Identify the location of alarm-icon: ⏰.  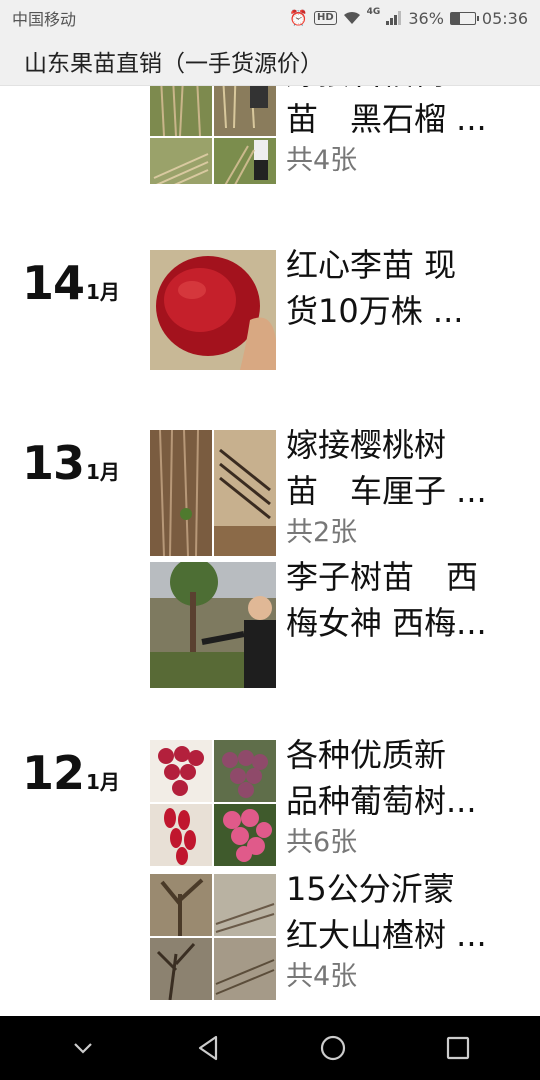
(298, 18).